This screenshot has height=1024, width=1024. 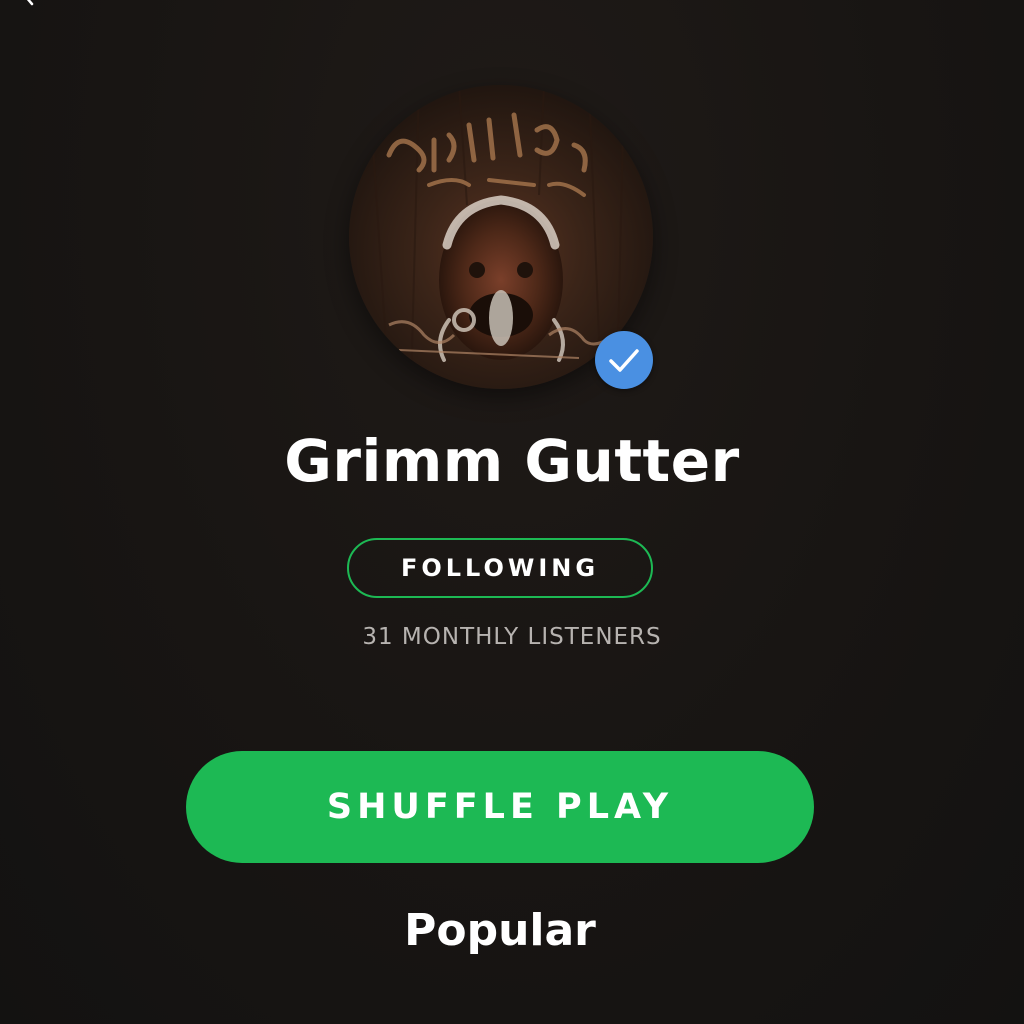 I want to click on shuffle-play-button: SHUFFLE PLAY, so click(x=500, y=807).